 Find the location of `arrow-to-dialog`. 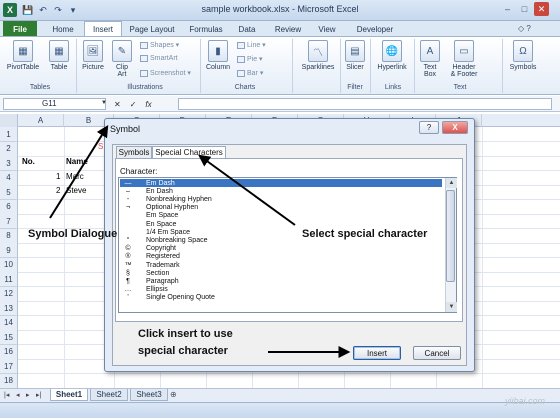

arrow-to-dialog is located at coordinates (79, 171).